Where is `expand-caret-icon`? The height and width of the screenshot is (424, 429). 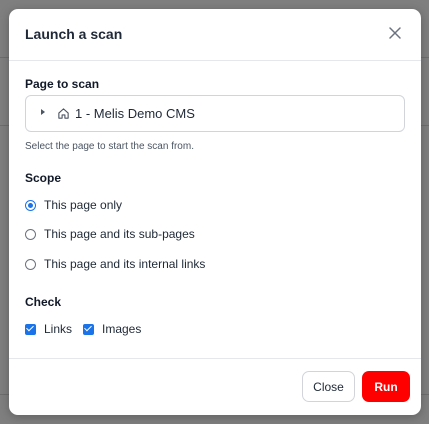
expand-caret-icon is located at coordinates (43, 112).